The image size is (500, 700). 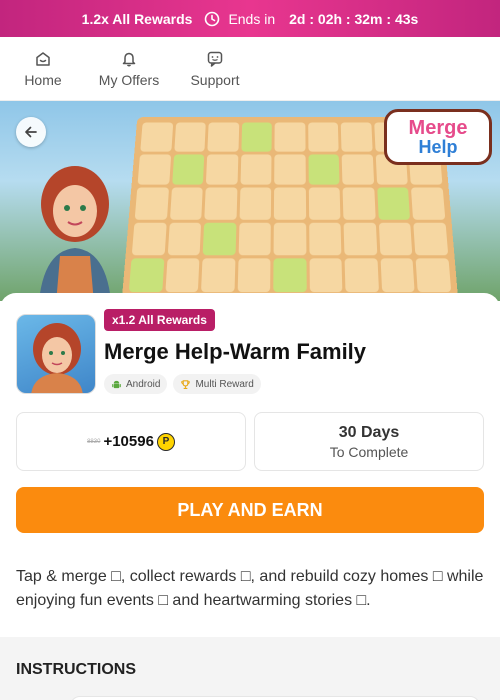 What do you see at coordinates (212, 18) in the screenshot?
I see `clock-icon` at bounding box center [212, 18].